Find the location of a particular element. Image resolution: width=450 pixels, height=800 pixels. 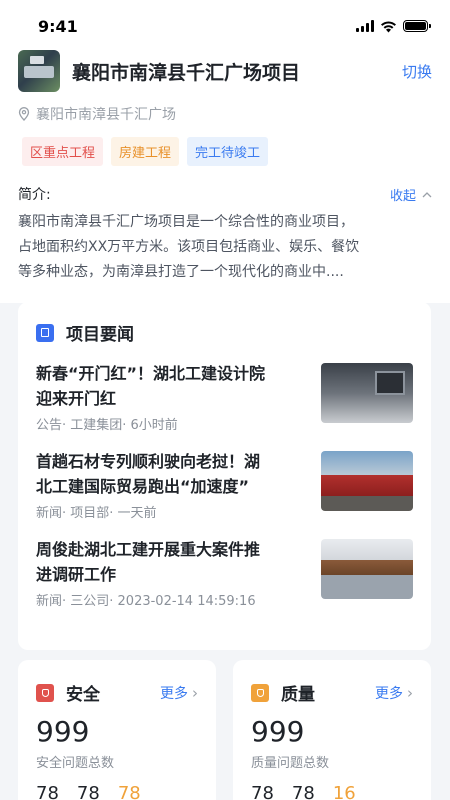

collapse-label: 收起 is located at coordinates (402, 196).